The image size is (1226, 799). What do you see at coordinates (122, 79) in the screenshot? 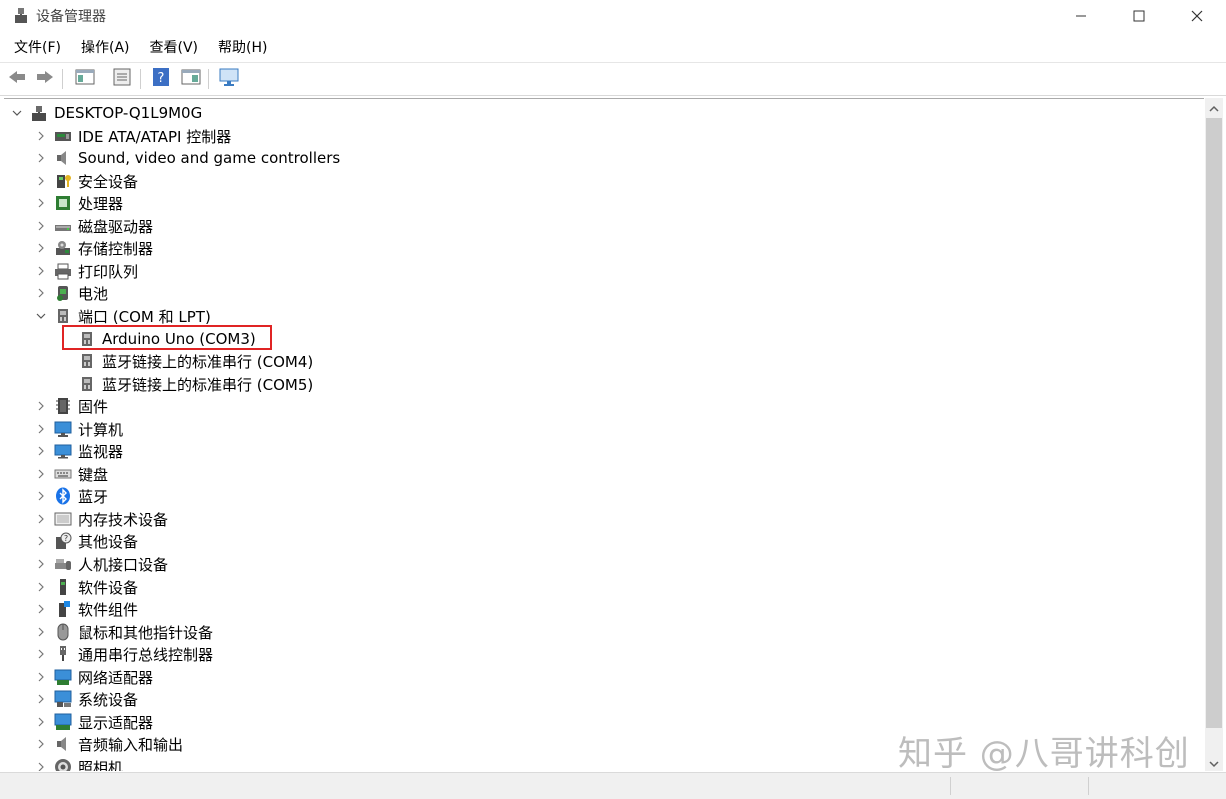
I see `properties-button` at bounding box center [122, 79].